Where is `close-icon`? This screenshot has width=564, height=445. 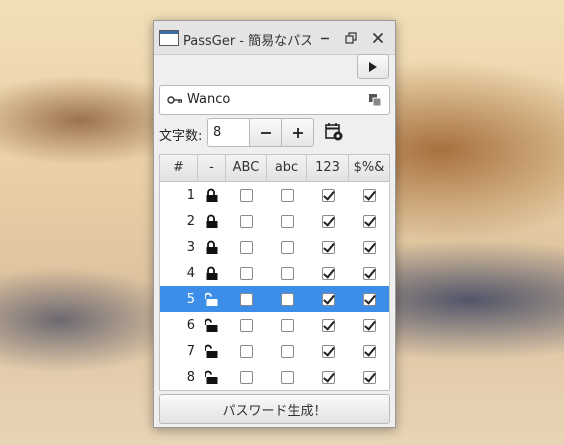
close-icon is located at coordinates (378, 38).